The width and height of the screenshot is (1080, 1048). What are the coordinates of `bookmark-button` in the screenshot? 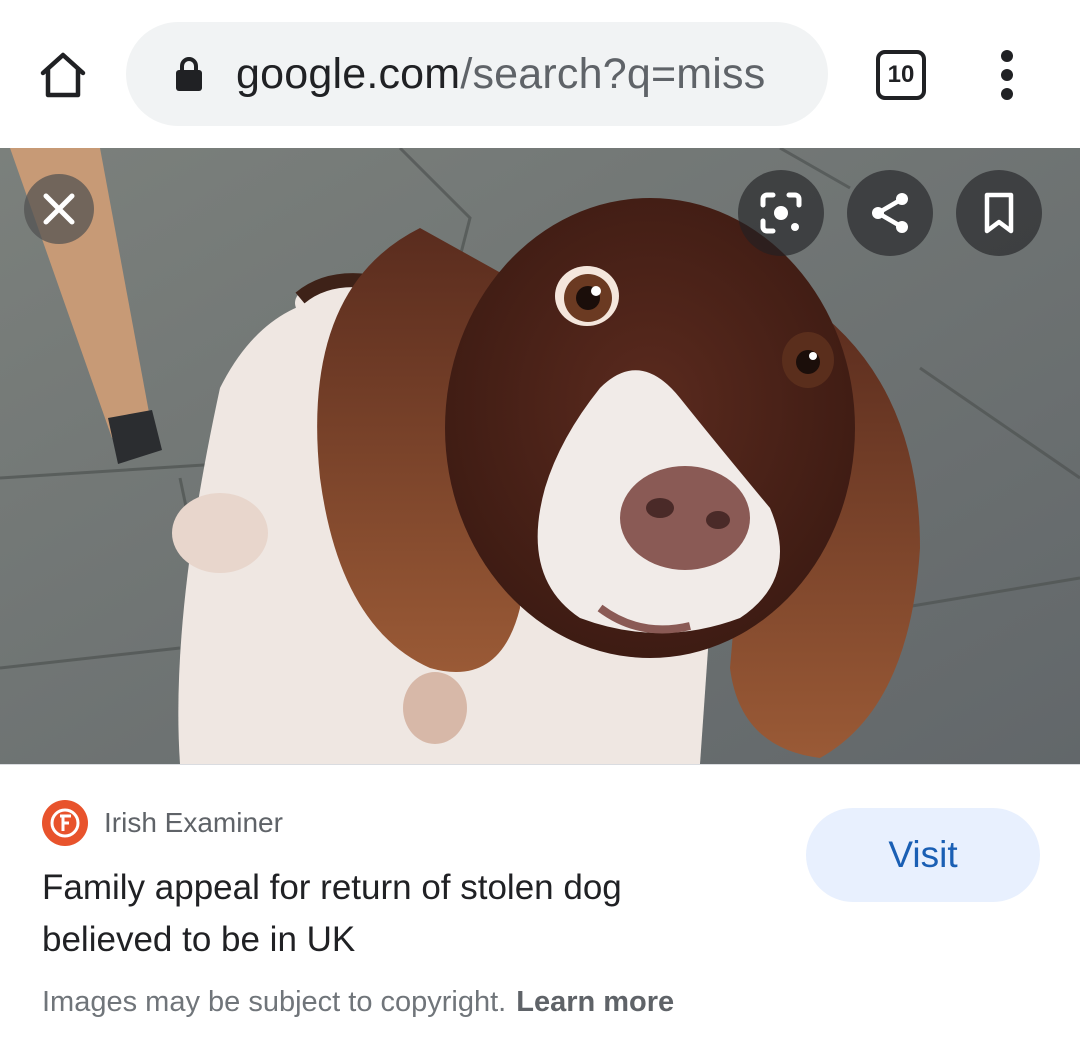 It's located at (999, 213).